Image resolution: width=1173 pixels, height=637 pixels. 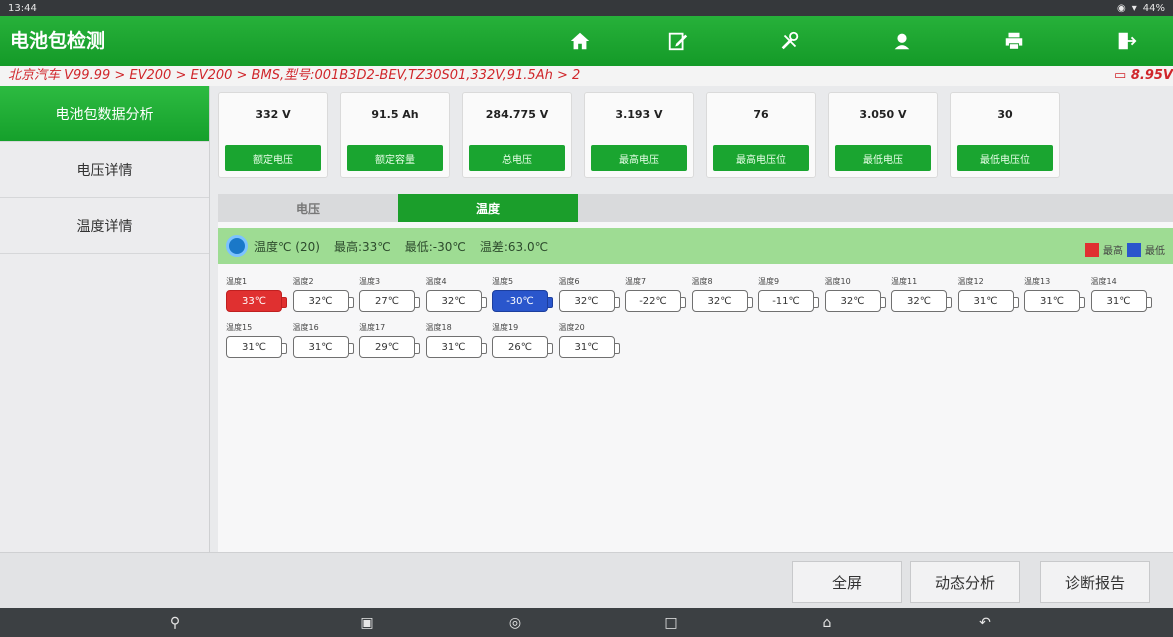 I want to click on cell-label: 温度7, so click(x=636, y=281).